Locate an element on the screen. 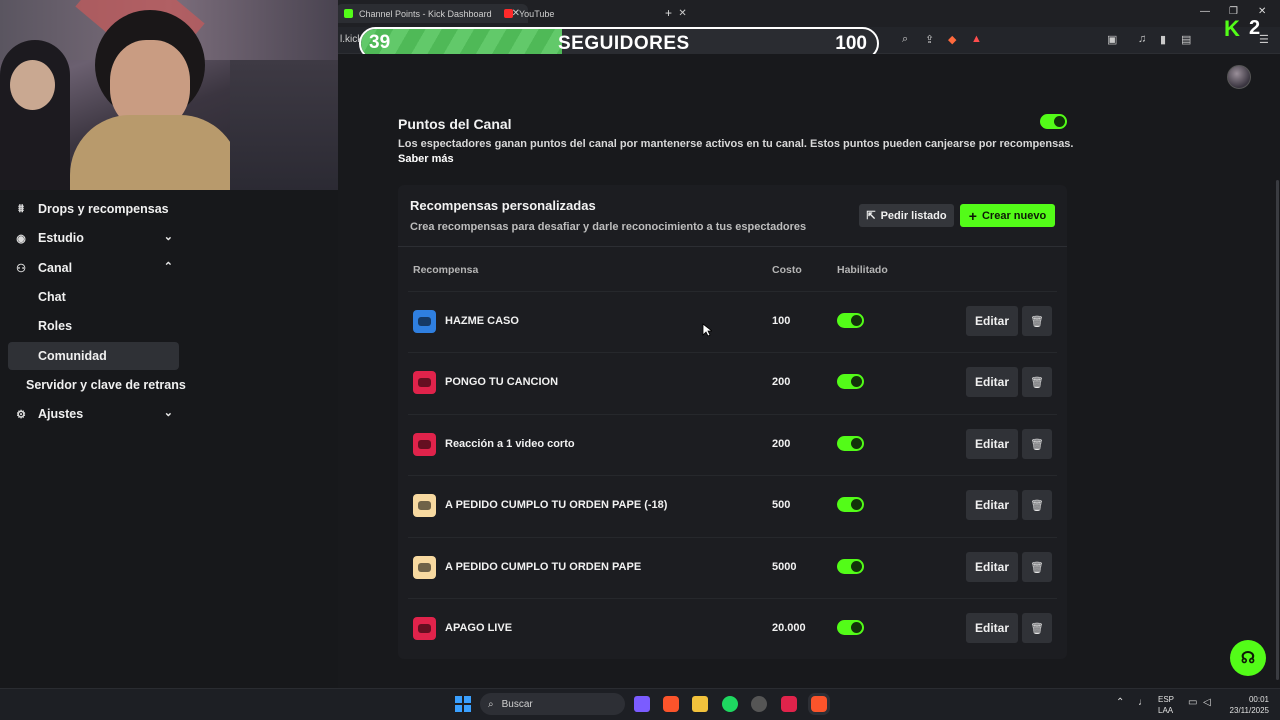 This screenshot has width=1280, height=720. language-bottom: LAA is located at coordinates (1166, 710).